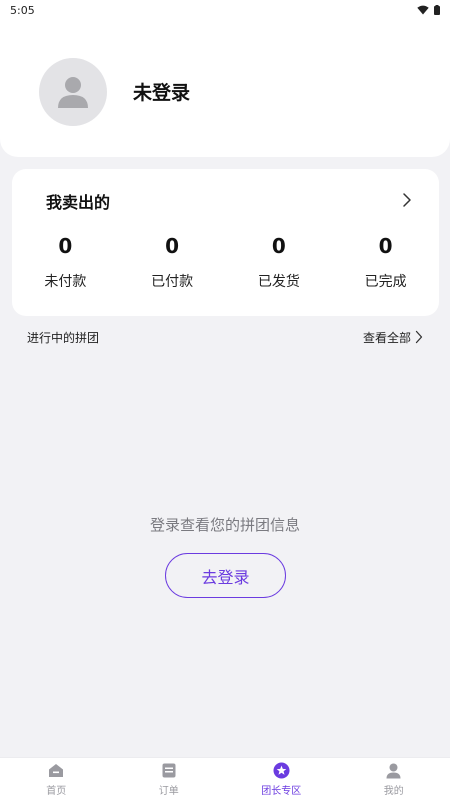  I want to click on tab-leader-zone: 团长专区, so click(281, 779).